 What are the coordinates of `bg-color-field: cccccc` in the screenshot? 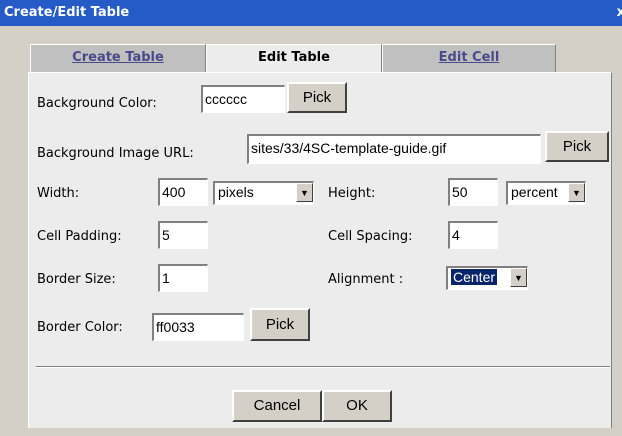 It's located at (243, 99).